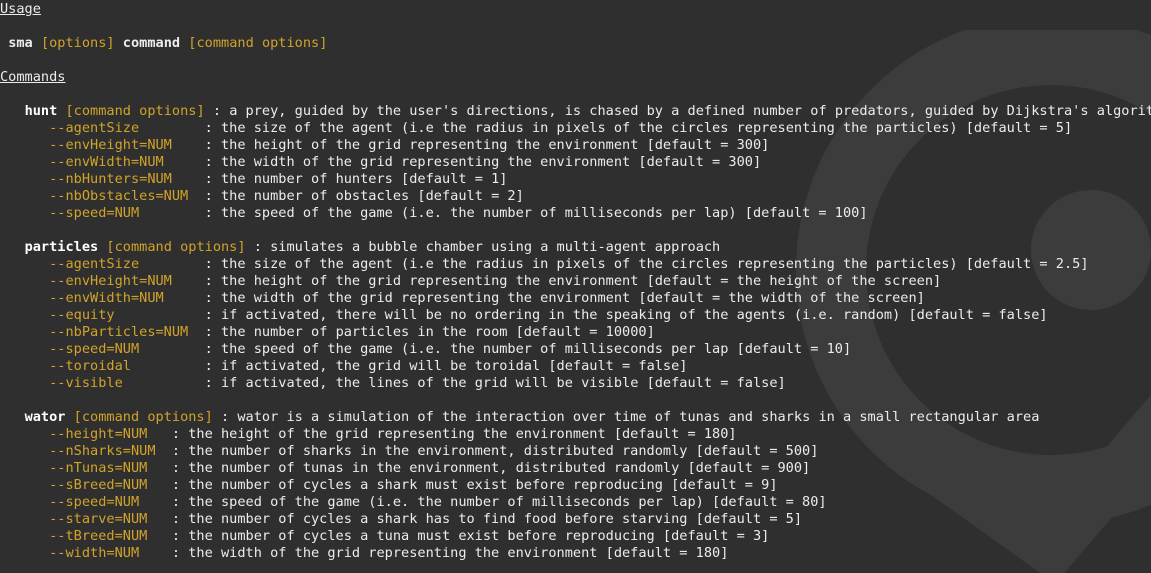 The image size is (1151, 573). Describe the element at coordinates (123, 383) in the screenshot. I see `flag-name: --visible` at that location.